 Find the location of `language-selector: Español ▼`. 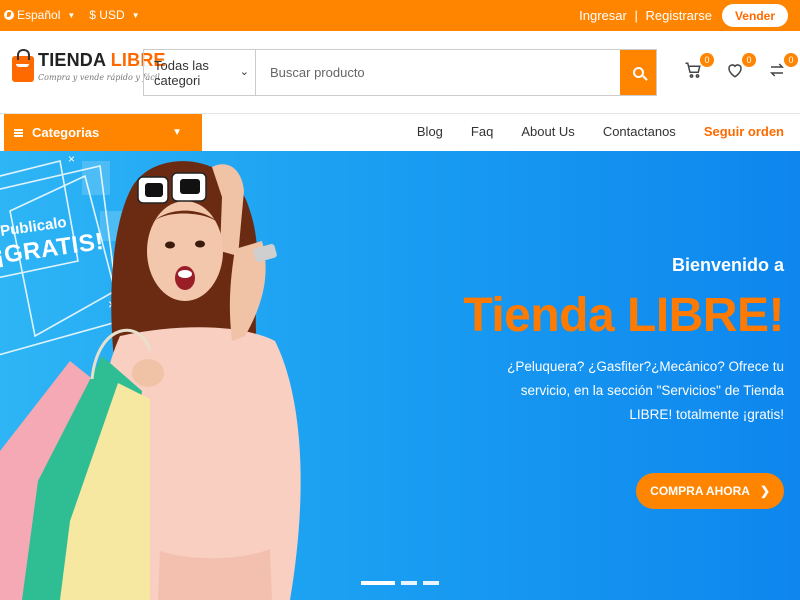

language-selector: Español ▼ is located at coordinates (39, 15).